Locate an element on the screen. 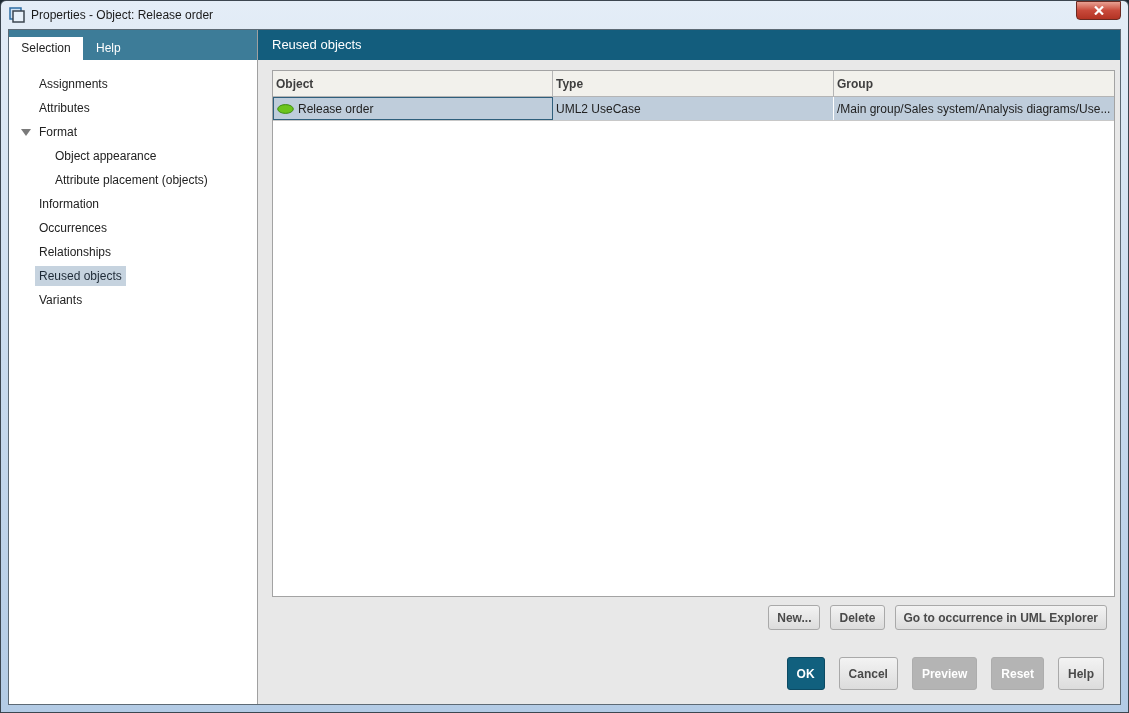  table-cell: UML2 UseCase is located at coordinates (693, 108).